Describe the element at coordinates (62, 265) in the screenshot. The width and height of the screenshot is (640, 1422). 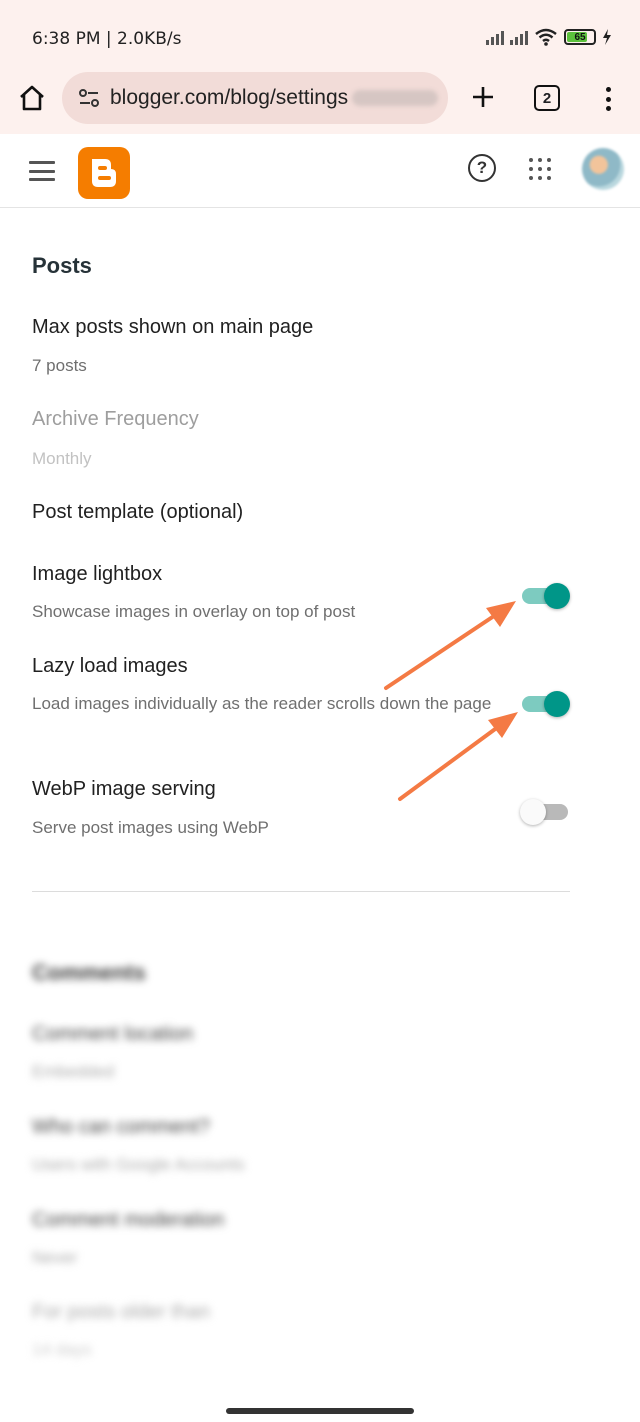
I see `posts-section-title: Posts` at that location.